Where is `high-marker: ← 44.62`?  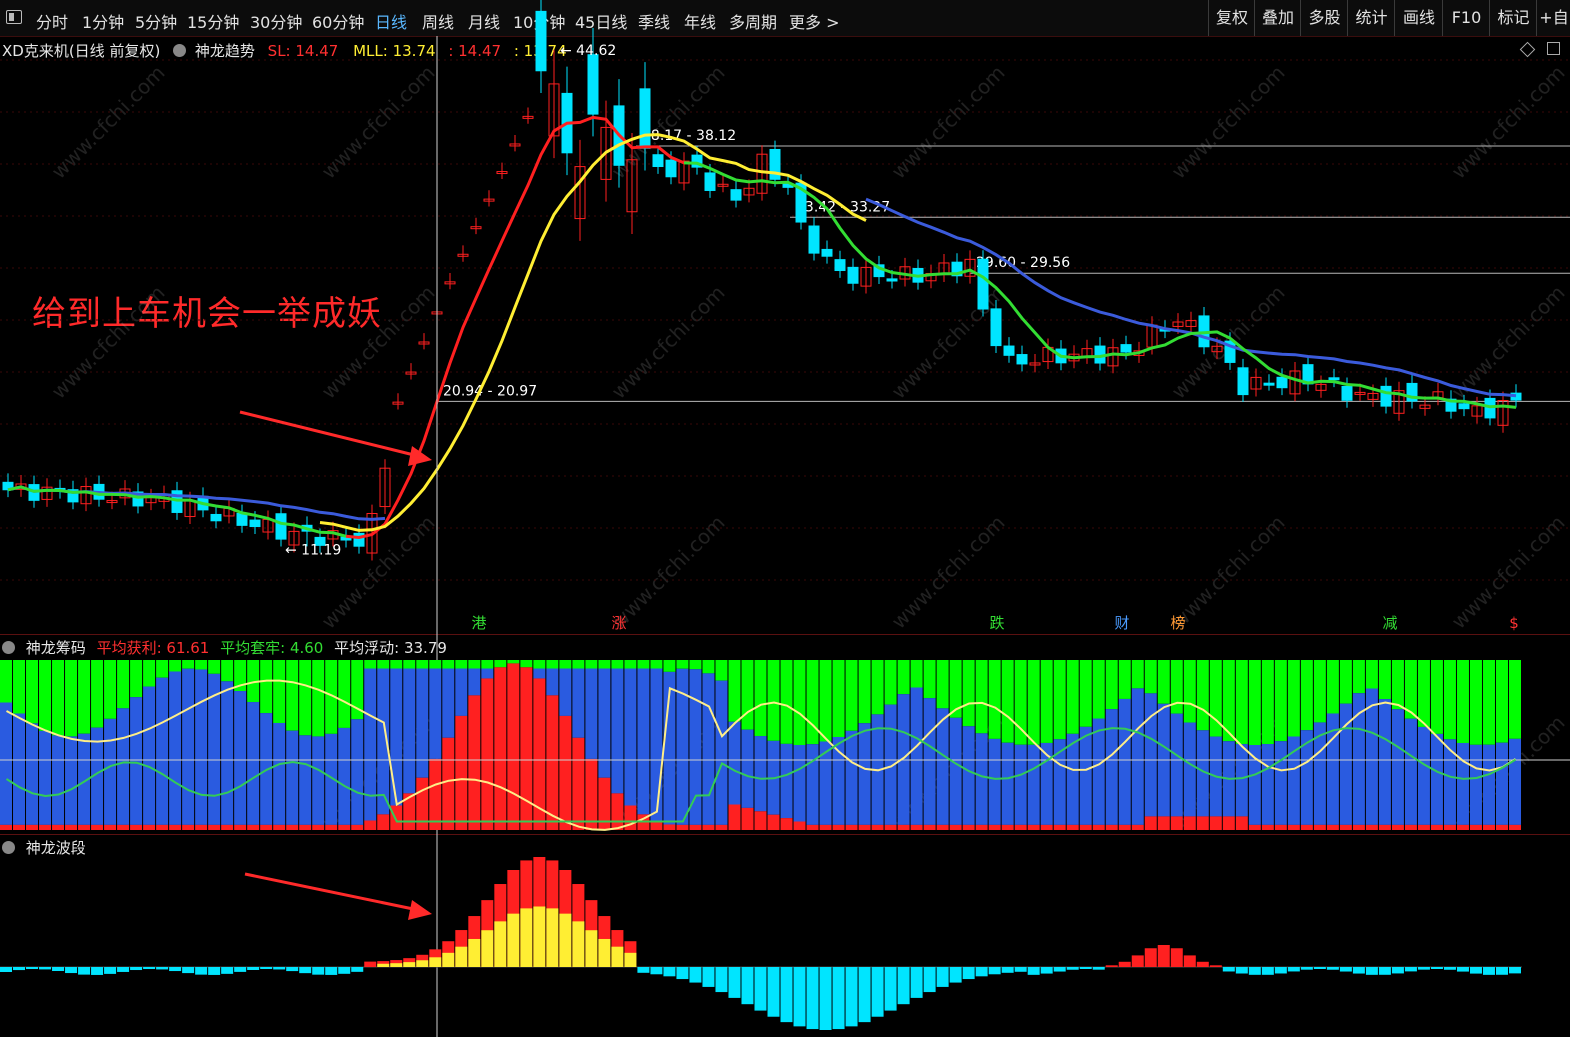 high-marker: ← 44.62 is located at coordinates (588, 51).